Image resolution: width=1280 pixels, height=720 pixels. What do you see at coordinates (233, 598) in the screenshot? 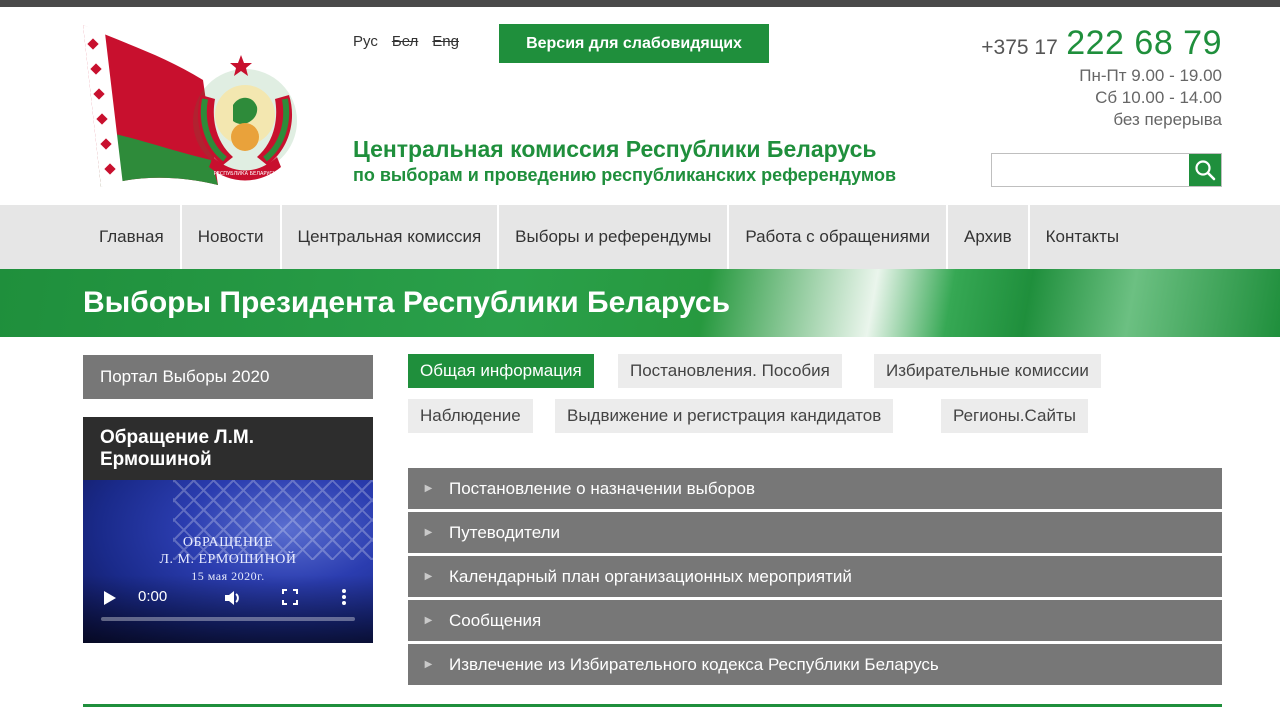
I see `volume-icon` at bounding box center [233, 598].